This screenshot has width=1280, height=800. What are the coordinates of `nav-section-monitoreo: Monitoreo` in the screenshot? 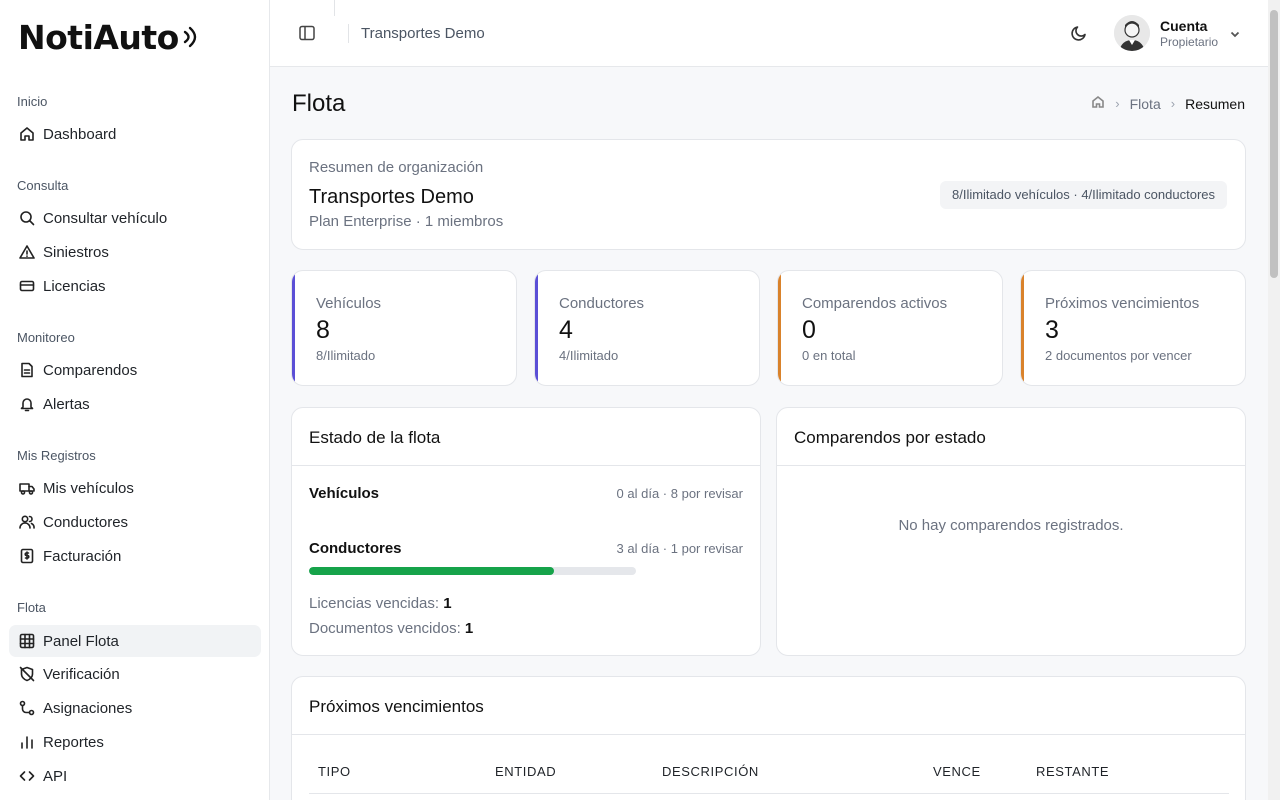 It's located at (46, 337).